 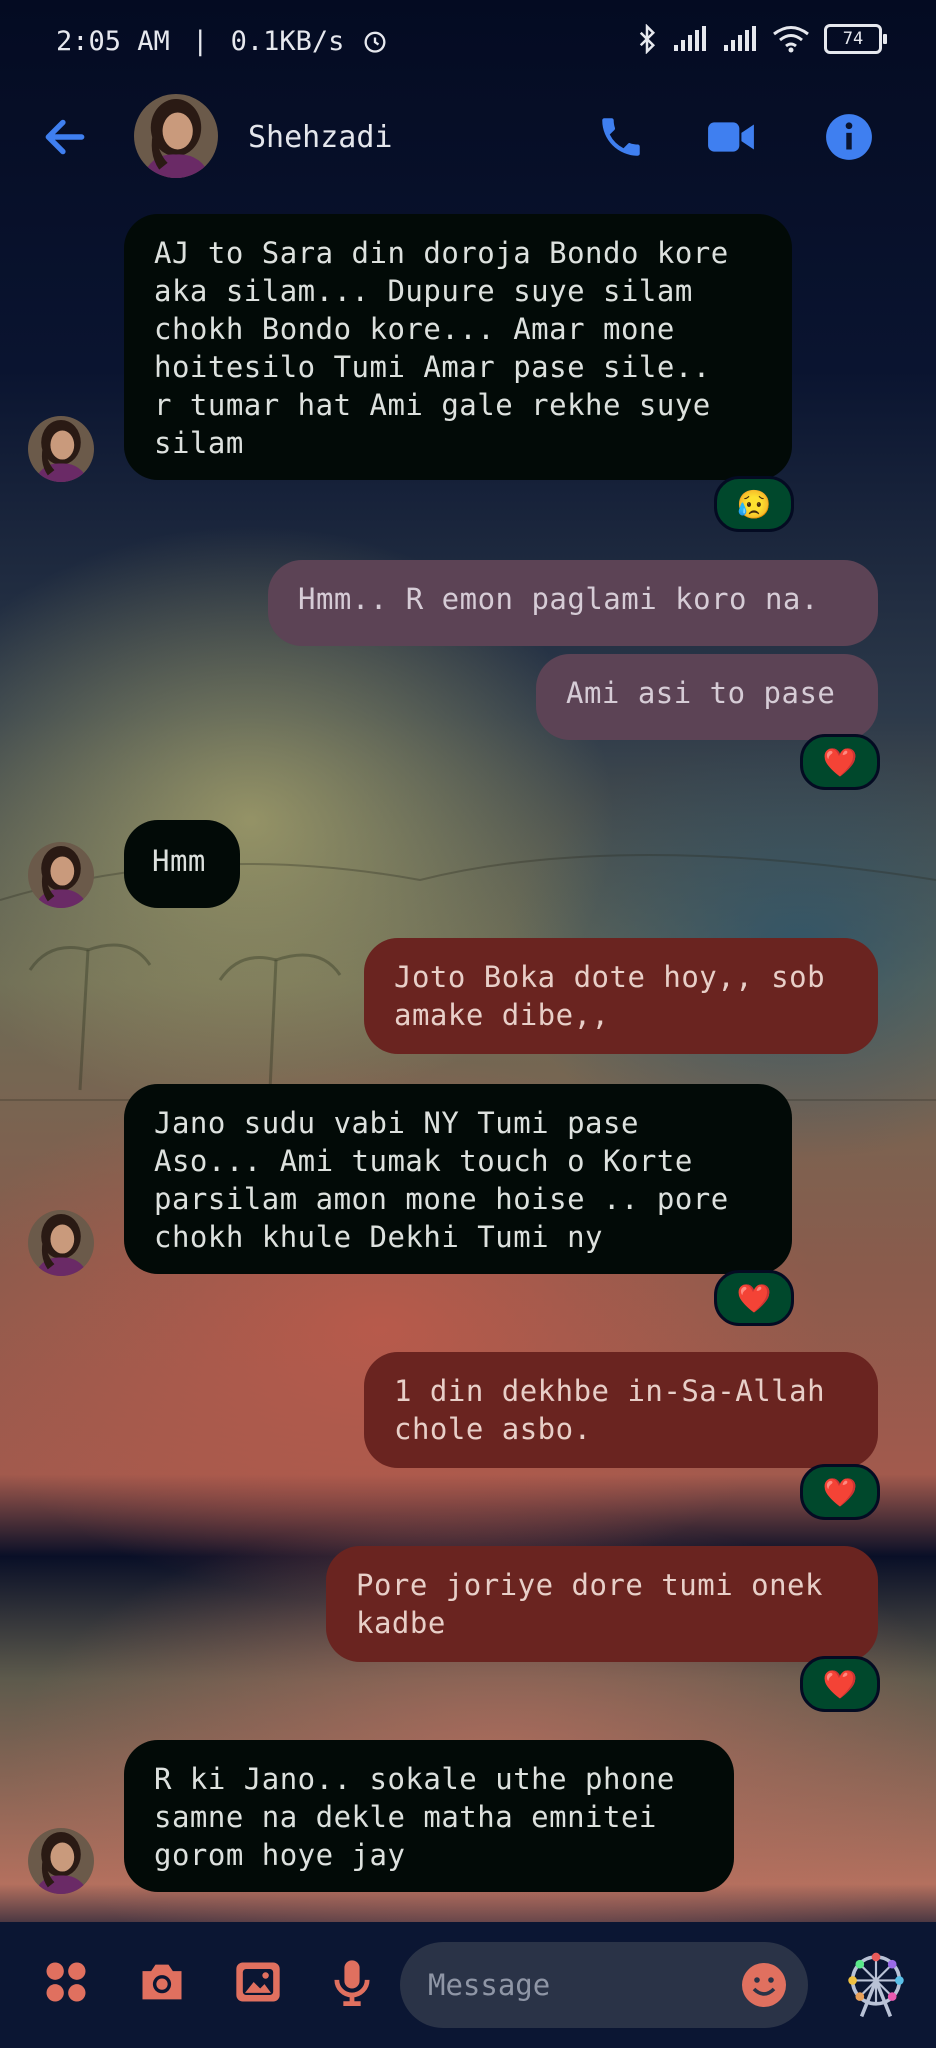 What do you see at coordinates (690, 38) in the screenshot?
I see `signal-icon` at bounding box center [690, 38].